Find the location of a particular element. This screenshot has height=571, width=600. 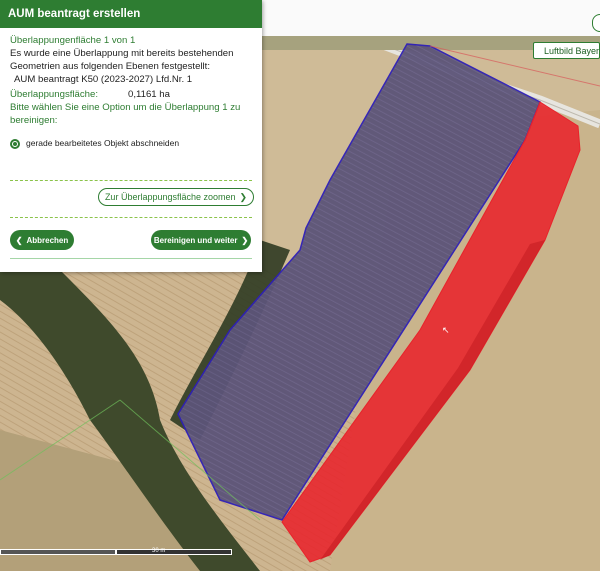

scale-label: 30 m is located at coordinates (159, 551).